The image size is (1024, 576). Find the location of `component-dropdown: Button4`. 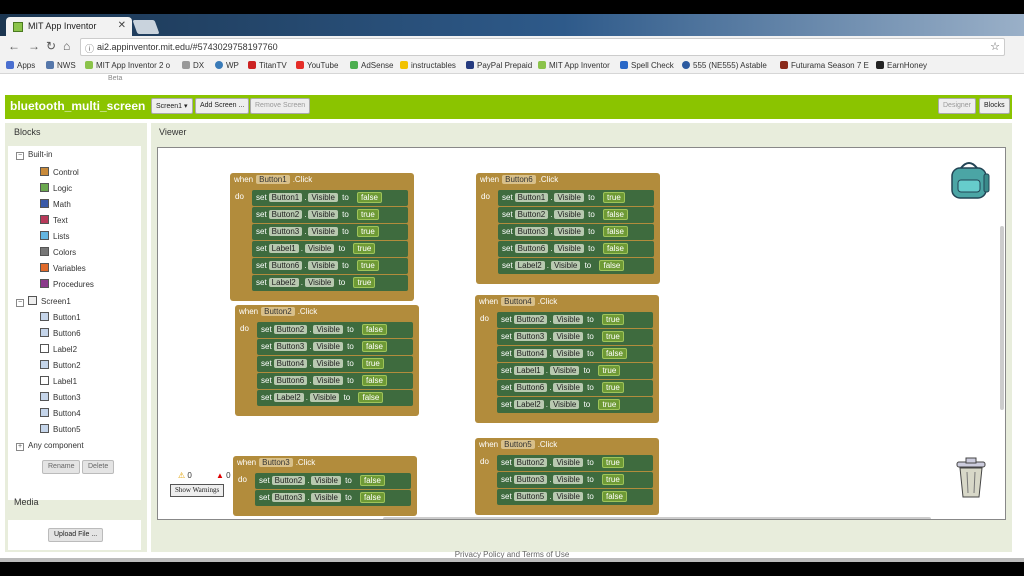

component-dropdown: Button4 is located at coordinates (518, 301).